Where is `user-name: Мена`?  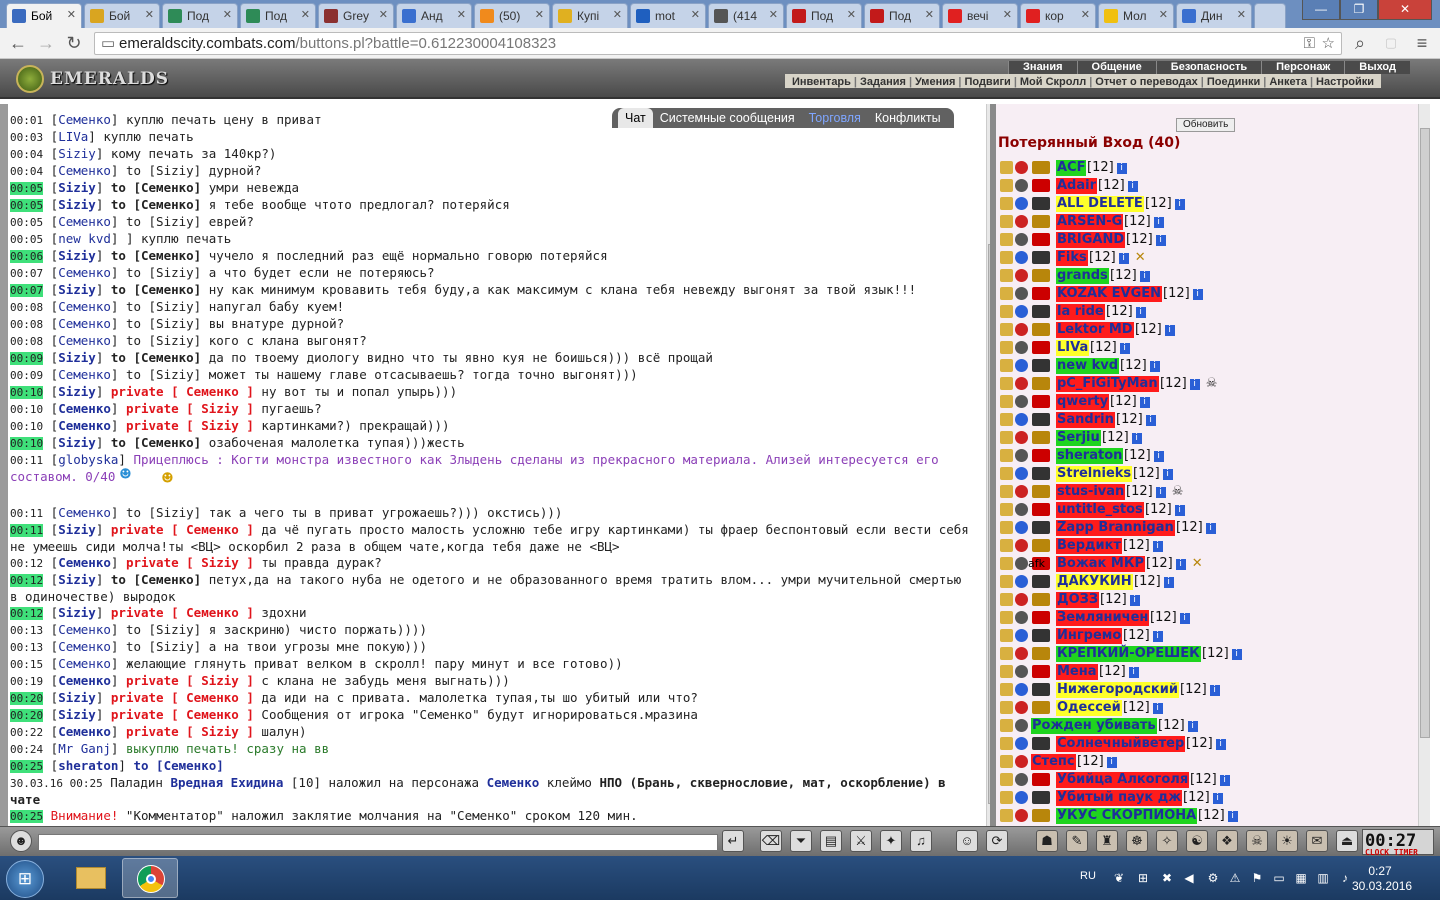
user-name: Мена is located at coordinates (1077, 672).